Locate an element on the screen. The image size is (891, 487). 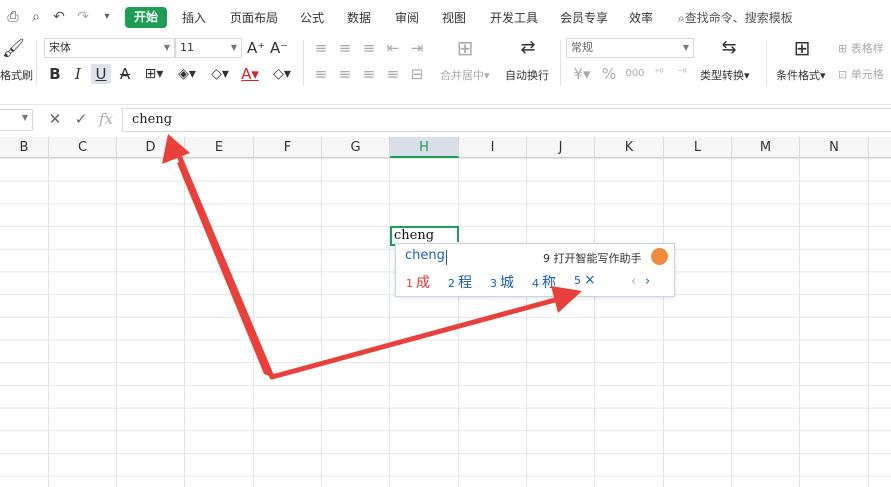
annotation-arrow-to-ime-popup is located at coordinates (425, 333).